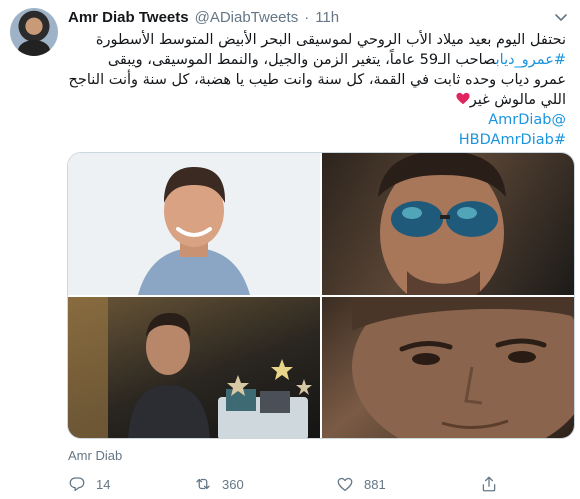 This screenshot has height=499, width=580. I want to click on avatar, so click(34, 32).